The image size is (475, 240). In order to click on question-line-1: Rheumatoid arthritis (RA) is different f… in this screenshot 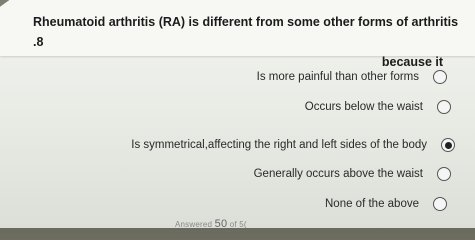, I will do `click(246, 32)`.